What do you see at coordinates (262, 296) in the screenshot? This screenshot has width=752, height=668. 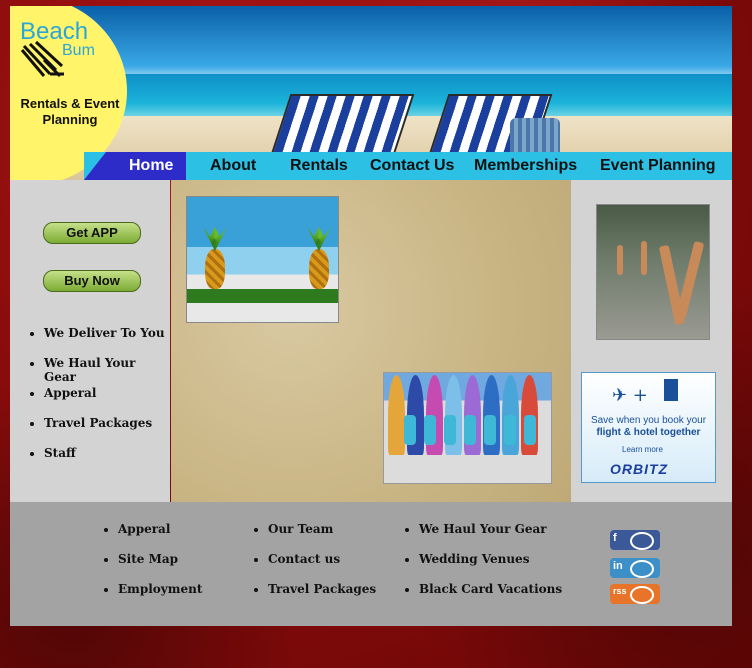 I see `table-greens` at bounding box center [262, 296].